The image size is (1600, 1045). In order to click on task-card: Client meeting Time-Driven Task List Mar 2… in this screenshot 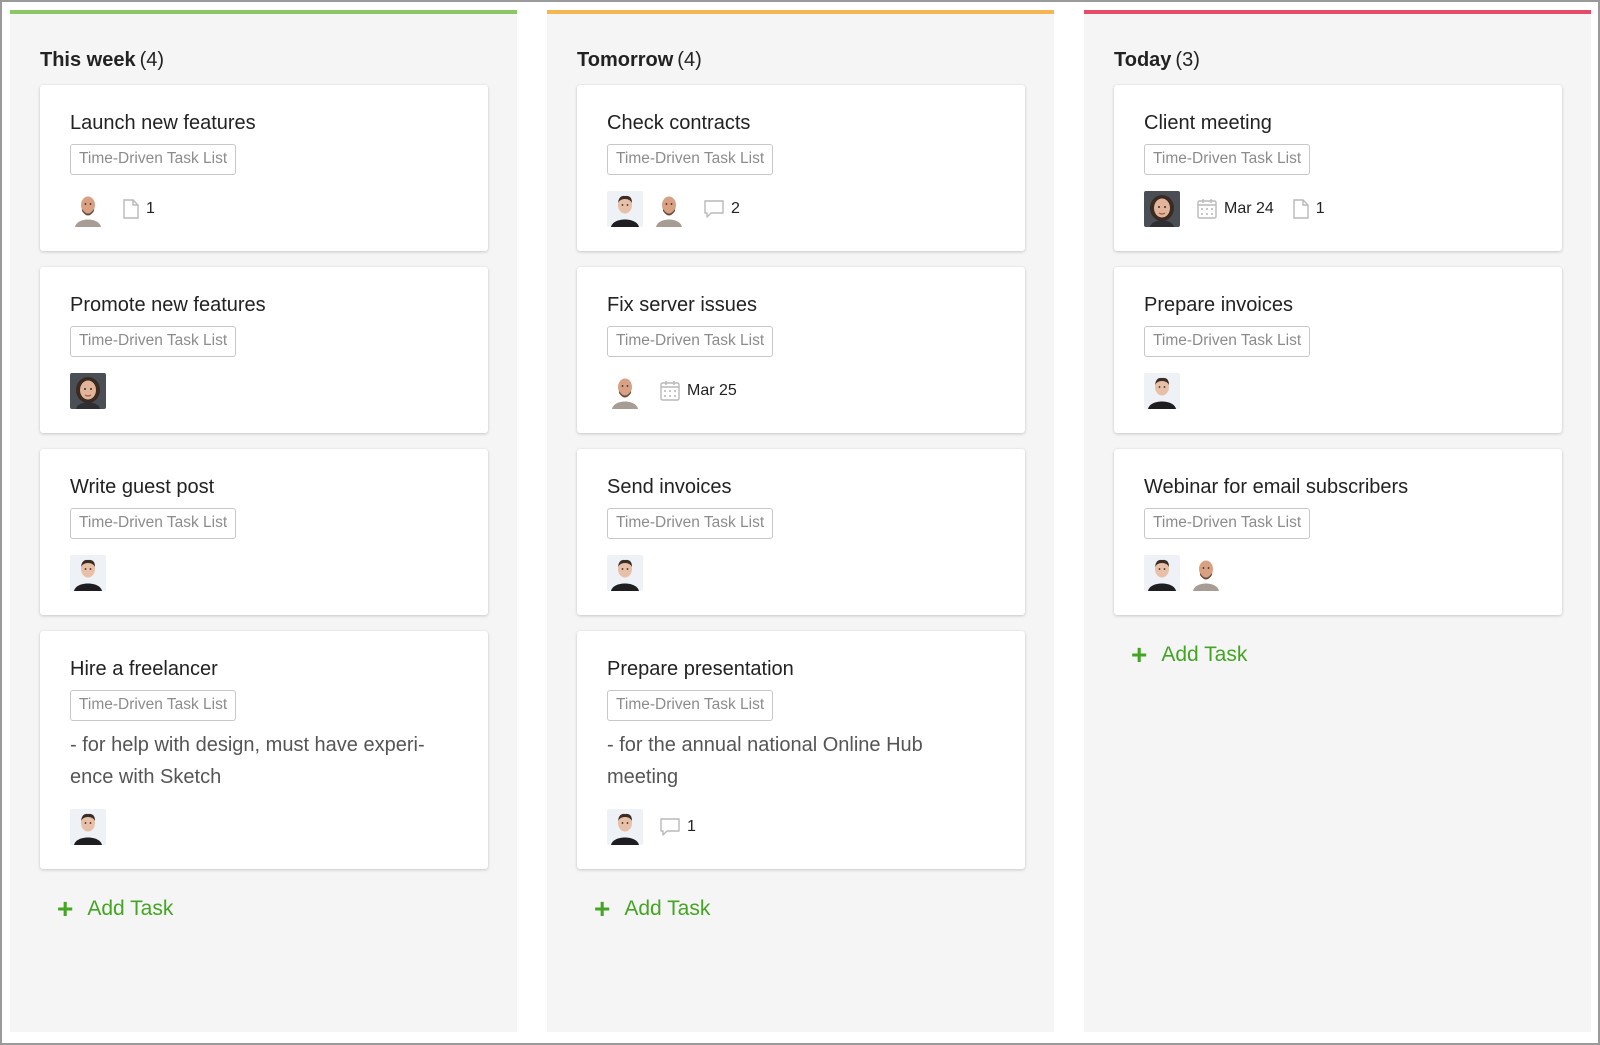, I will do `click(1338, 168)`.